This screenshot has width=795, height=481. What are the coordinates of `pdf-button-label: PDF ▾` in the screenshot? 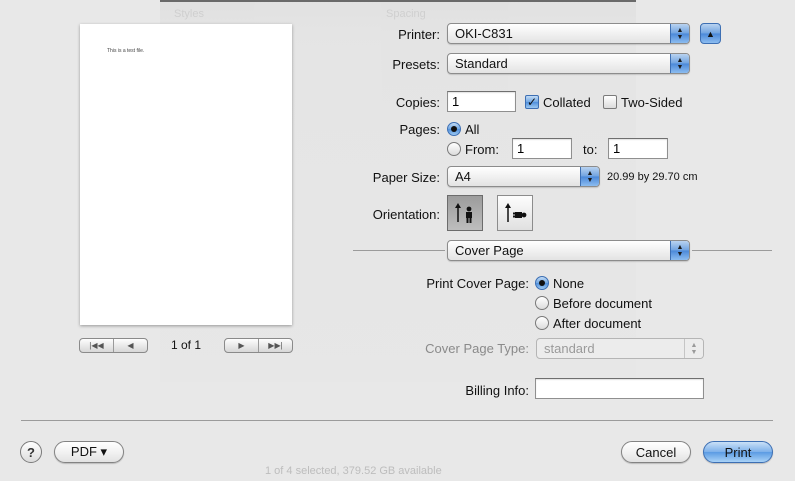 It's located at (89, 451).